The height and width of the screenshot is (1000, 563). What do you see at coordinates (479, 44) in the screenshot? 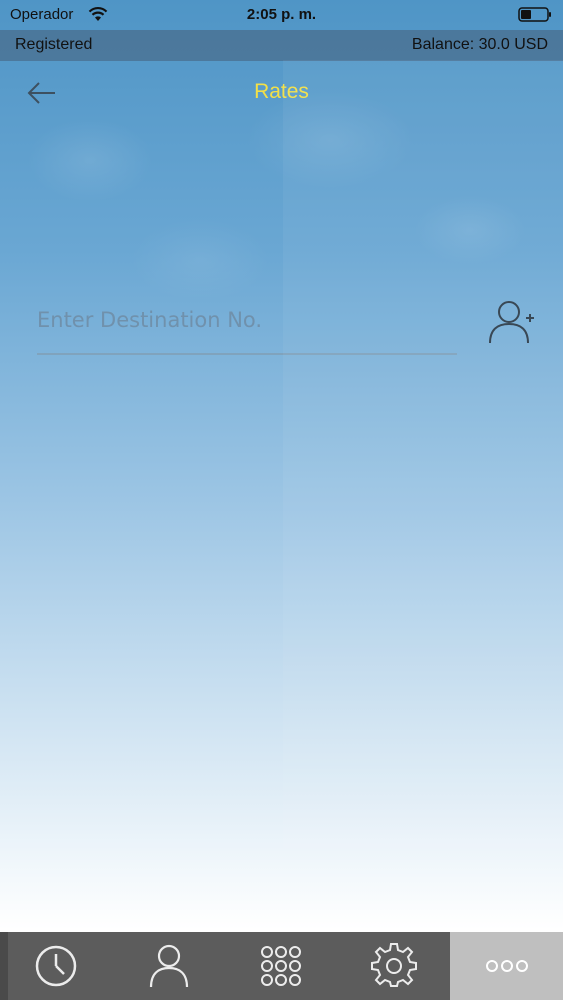
I see `balance-label: Balance: 30.0 USD` at bounding box center [479, 44].